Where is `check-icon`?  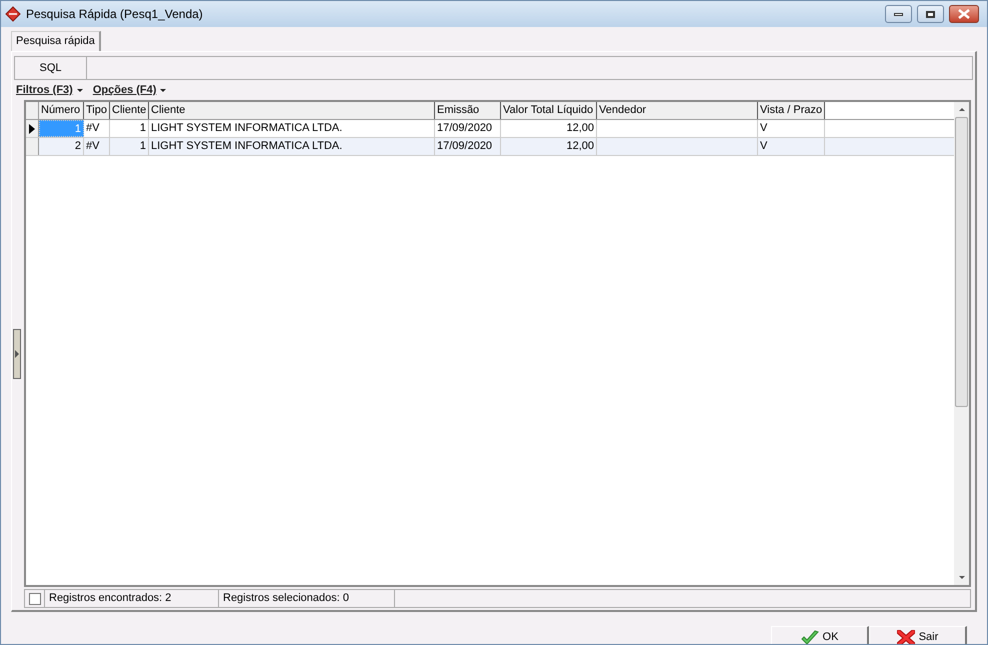 check-icon is located at coordinates (809, 637).